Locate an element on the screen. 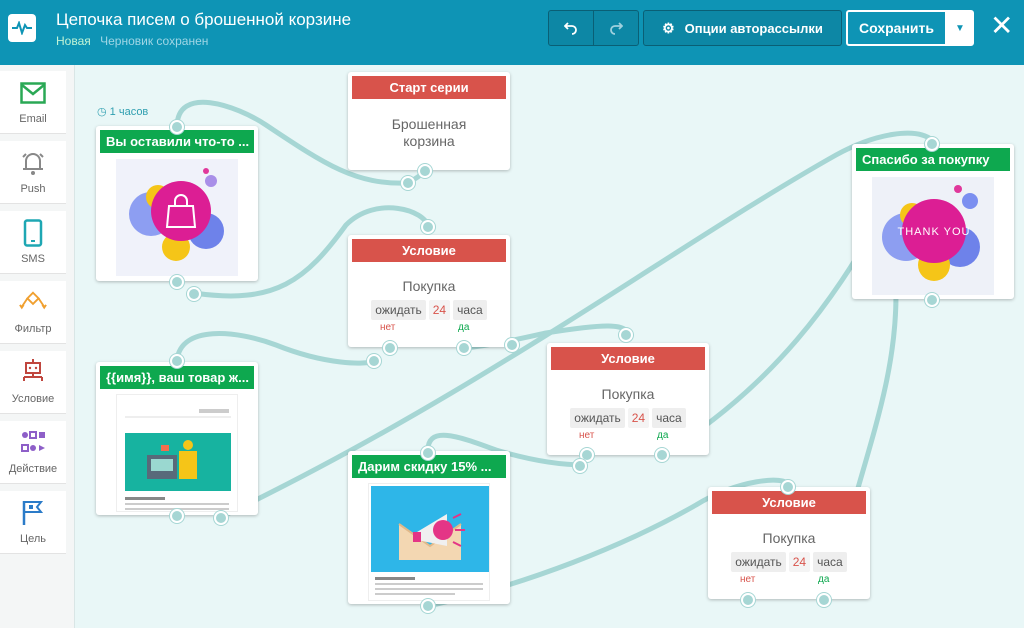  palette-label: Цель is located at coordinates (33, 539).